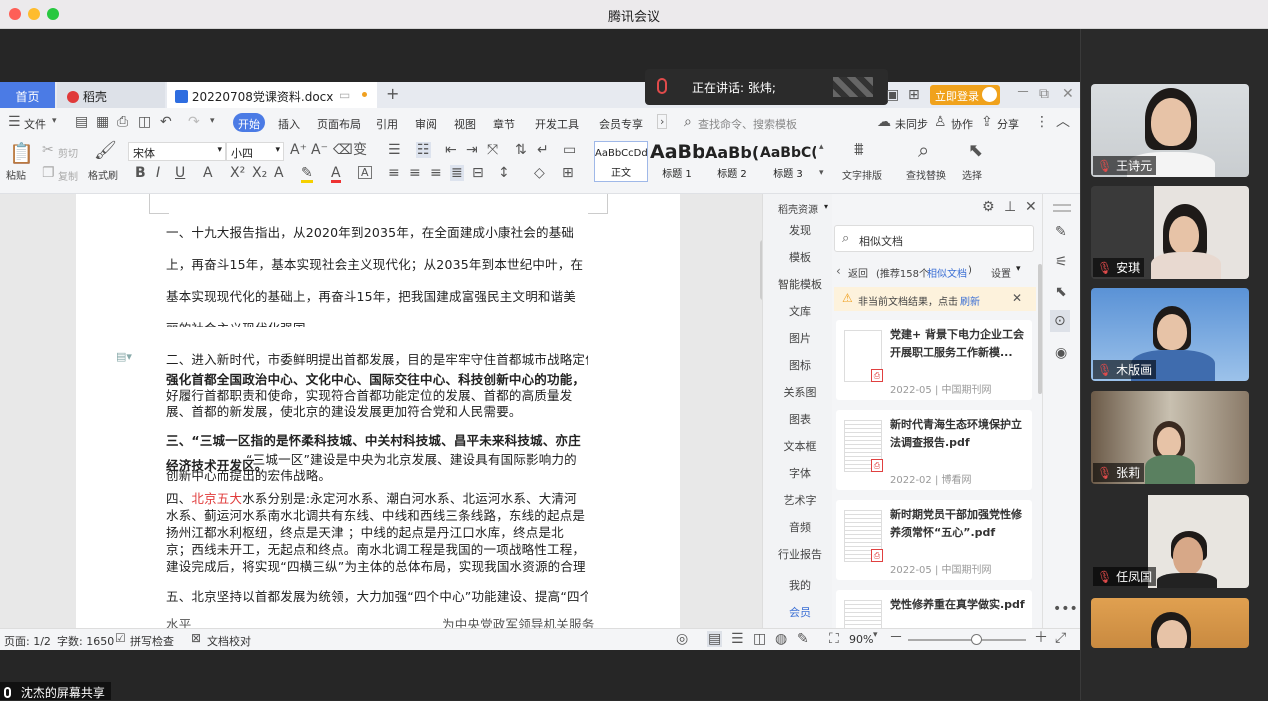  Describe the element at coordinates (1042, 122) in the screenshot. I see `more-options-icon: ⋮` at that location.